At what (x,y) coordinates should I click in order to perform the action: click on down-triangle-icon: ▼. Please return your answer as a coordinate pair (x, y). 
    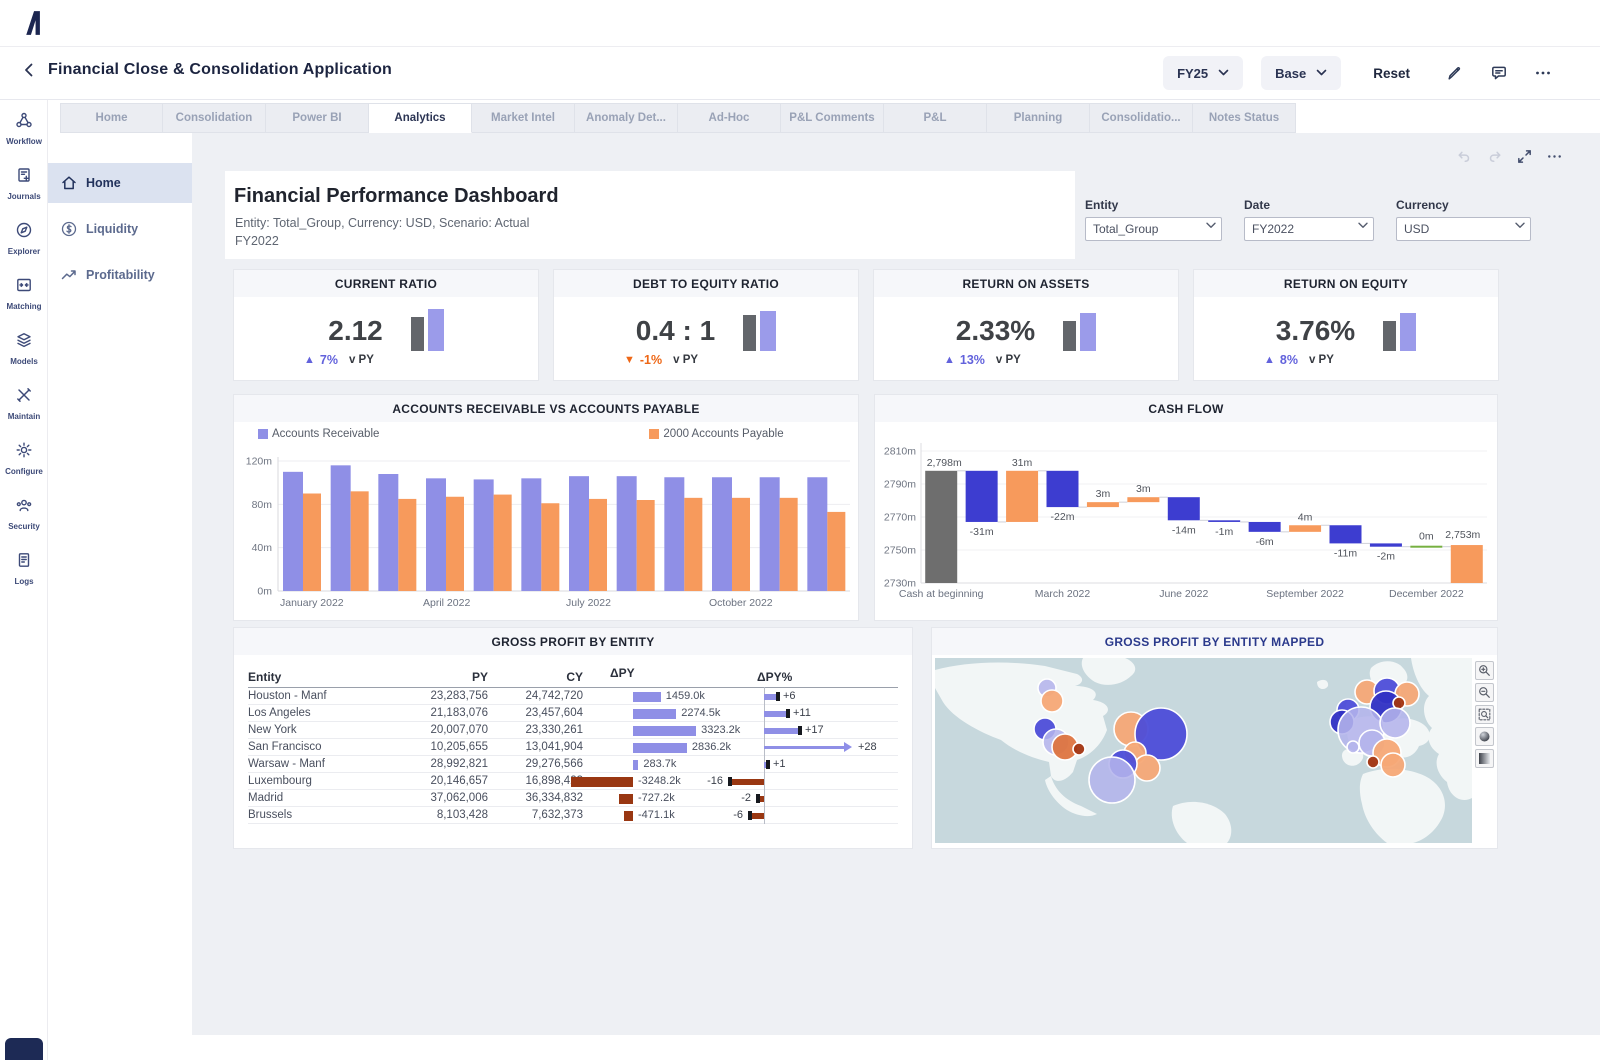
    Looking at the image, I should click on (629, 360).